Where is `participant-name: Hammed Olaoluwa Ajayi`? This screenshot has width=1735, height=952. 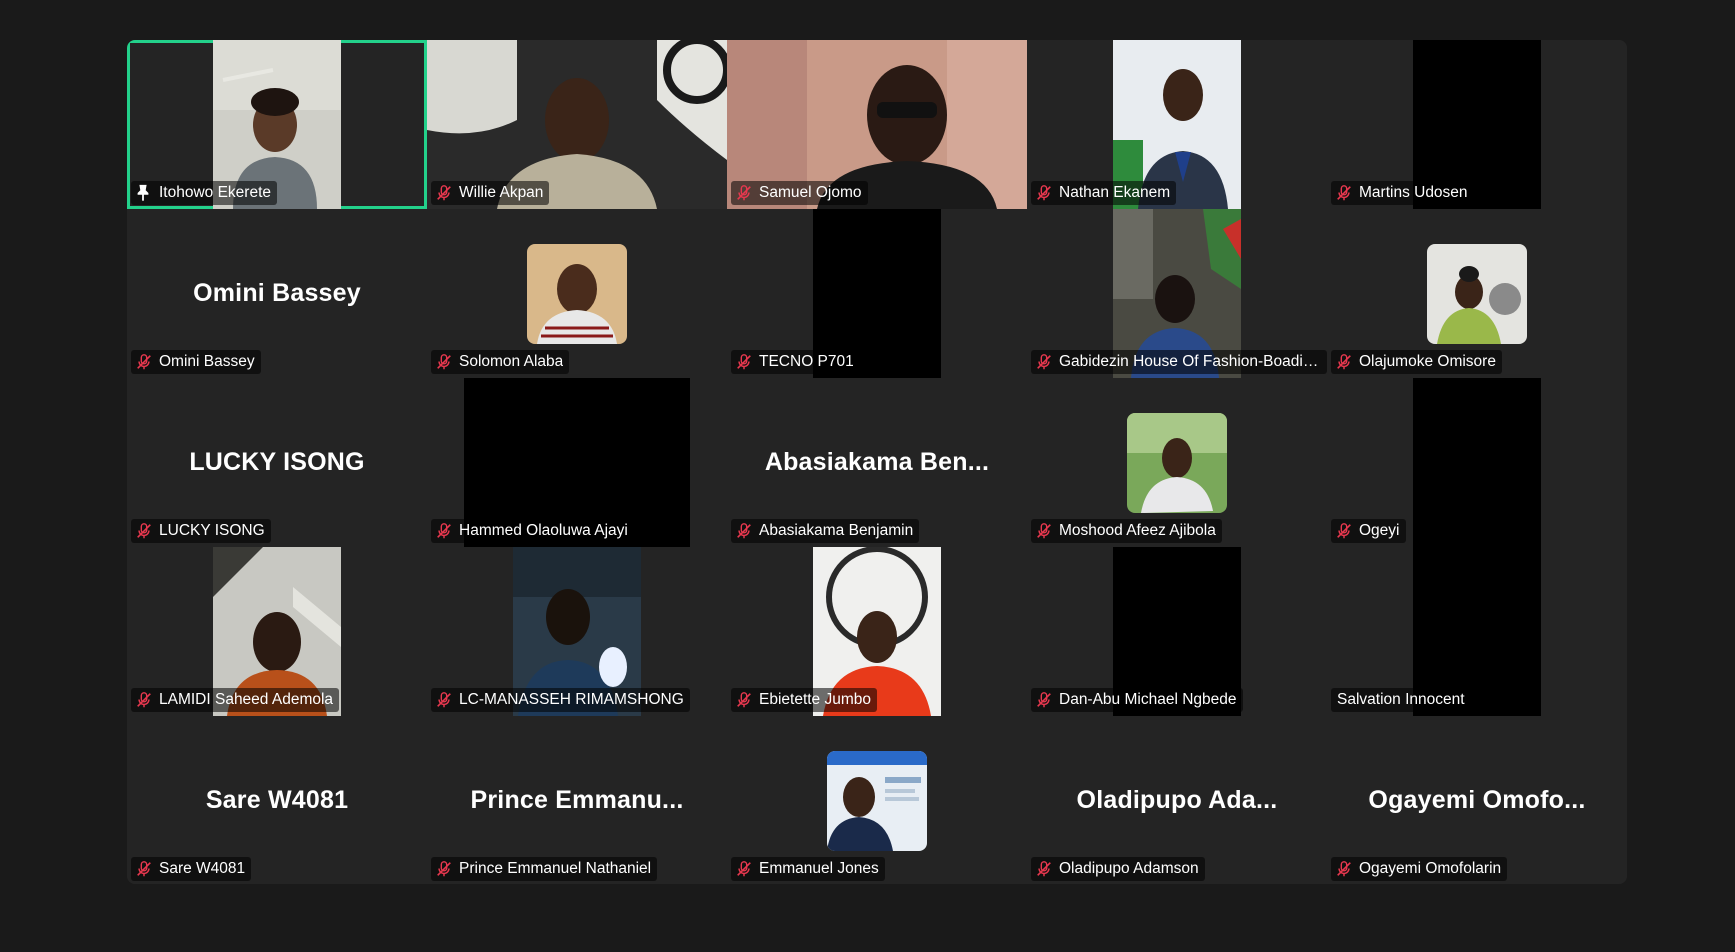 participant-name: Hammed Olaoluwa Ajayi is located at coordinates (543, 530).